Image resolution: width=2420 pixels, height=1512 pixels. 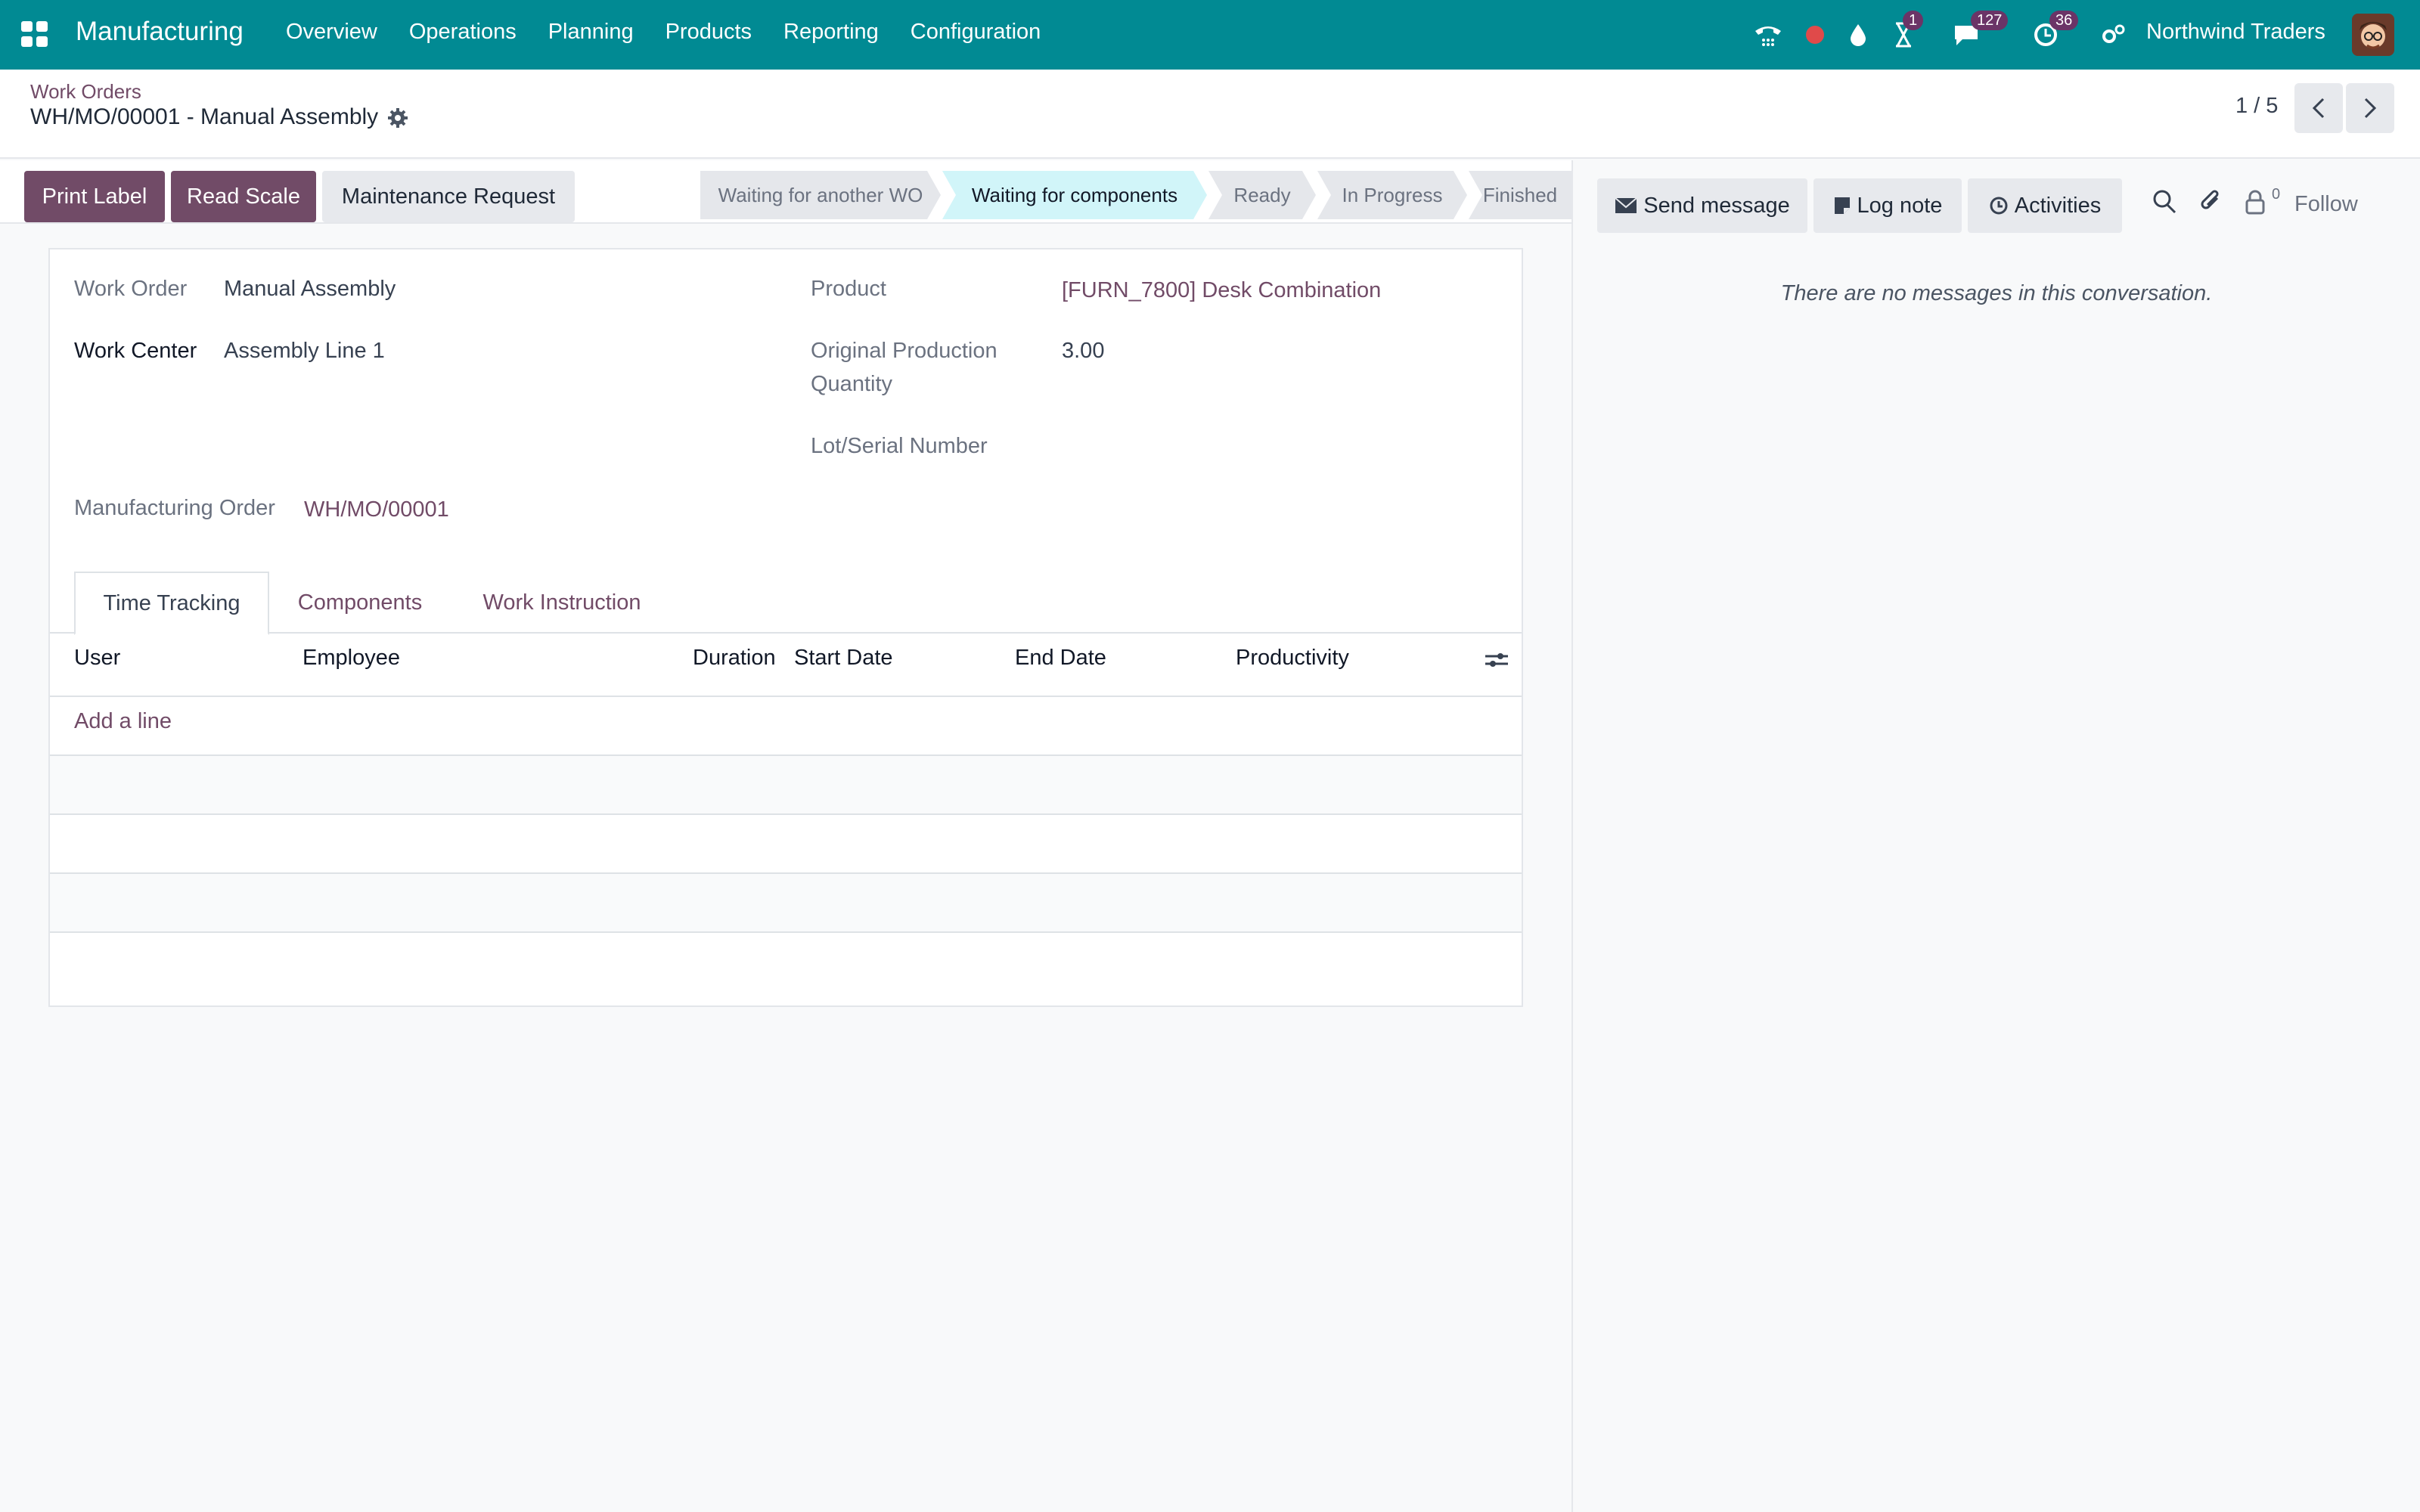 What do you see at coordinates (2058, 205) in the screenshot?
I see `activities-label: Activities` at bounding box center [2058, 205].